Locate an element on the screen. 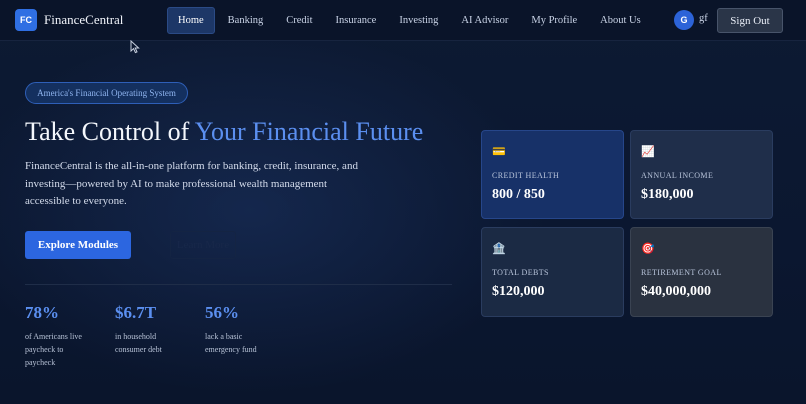 The width and height of the screenshot is (806, 404). nav-link-insurance: Insurance is located at coordinates (356, 20).